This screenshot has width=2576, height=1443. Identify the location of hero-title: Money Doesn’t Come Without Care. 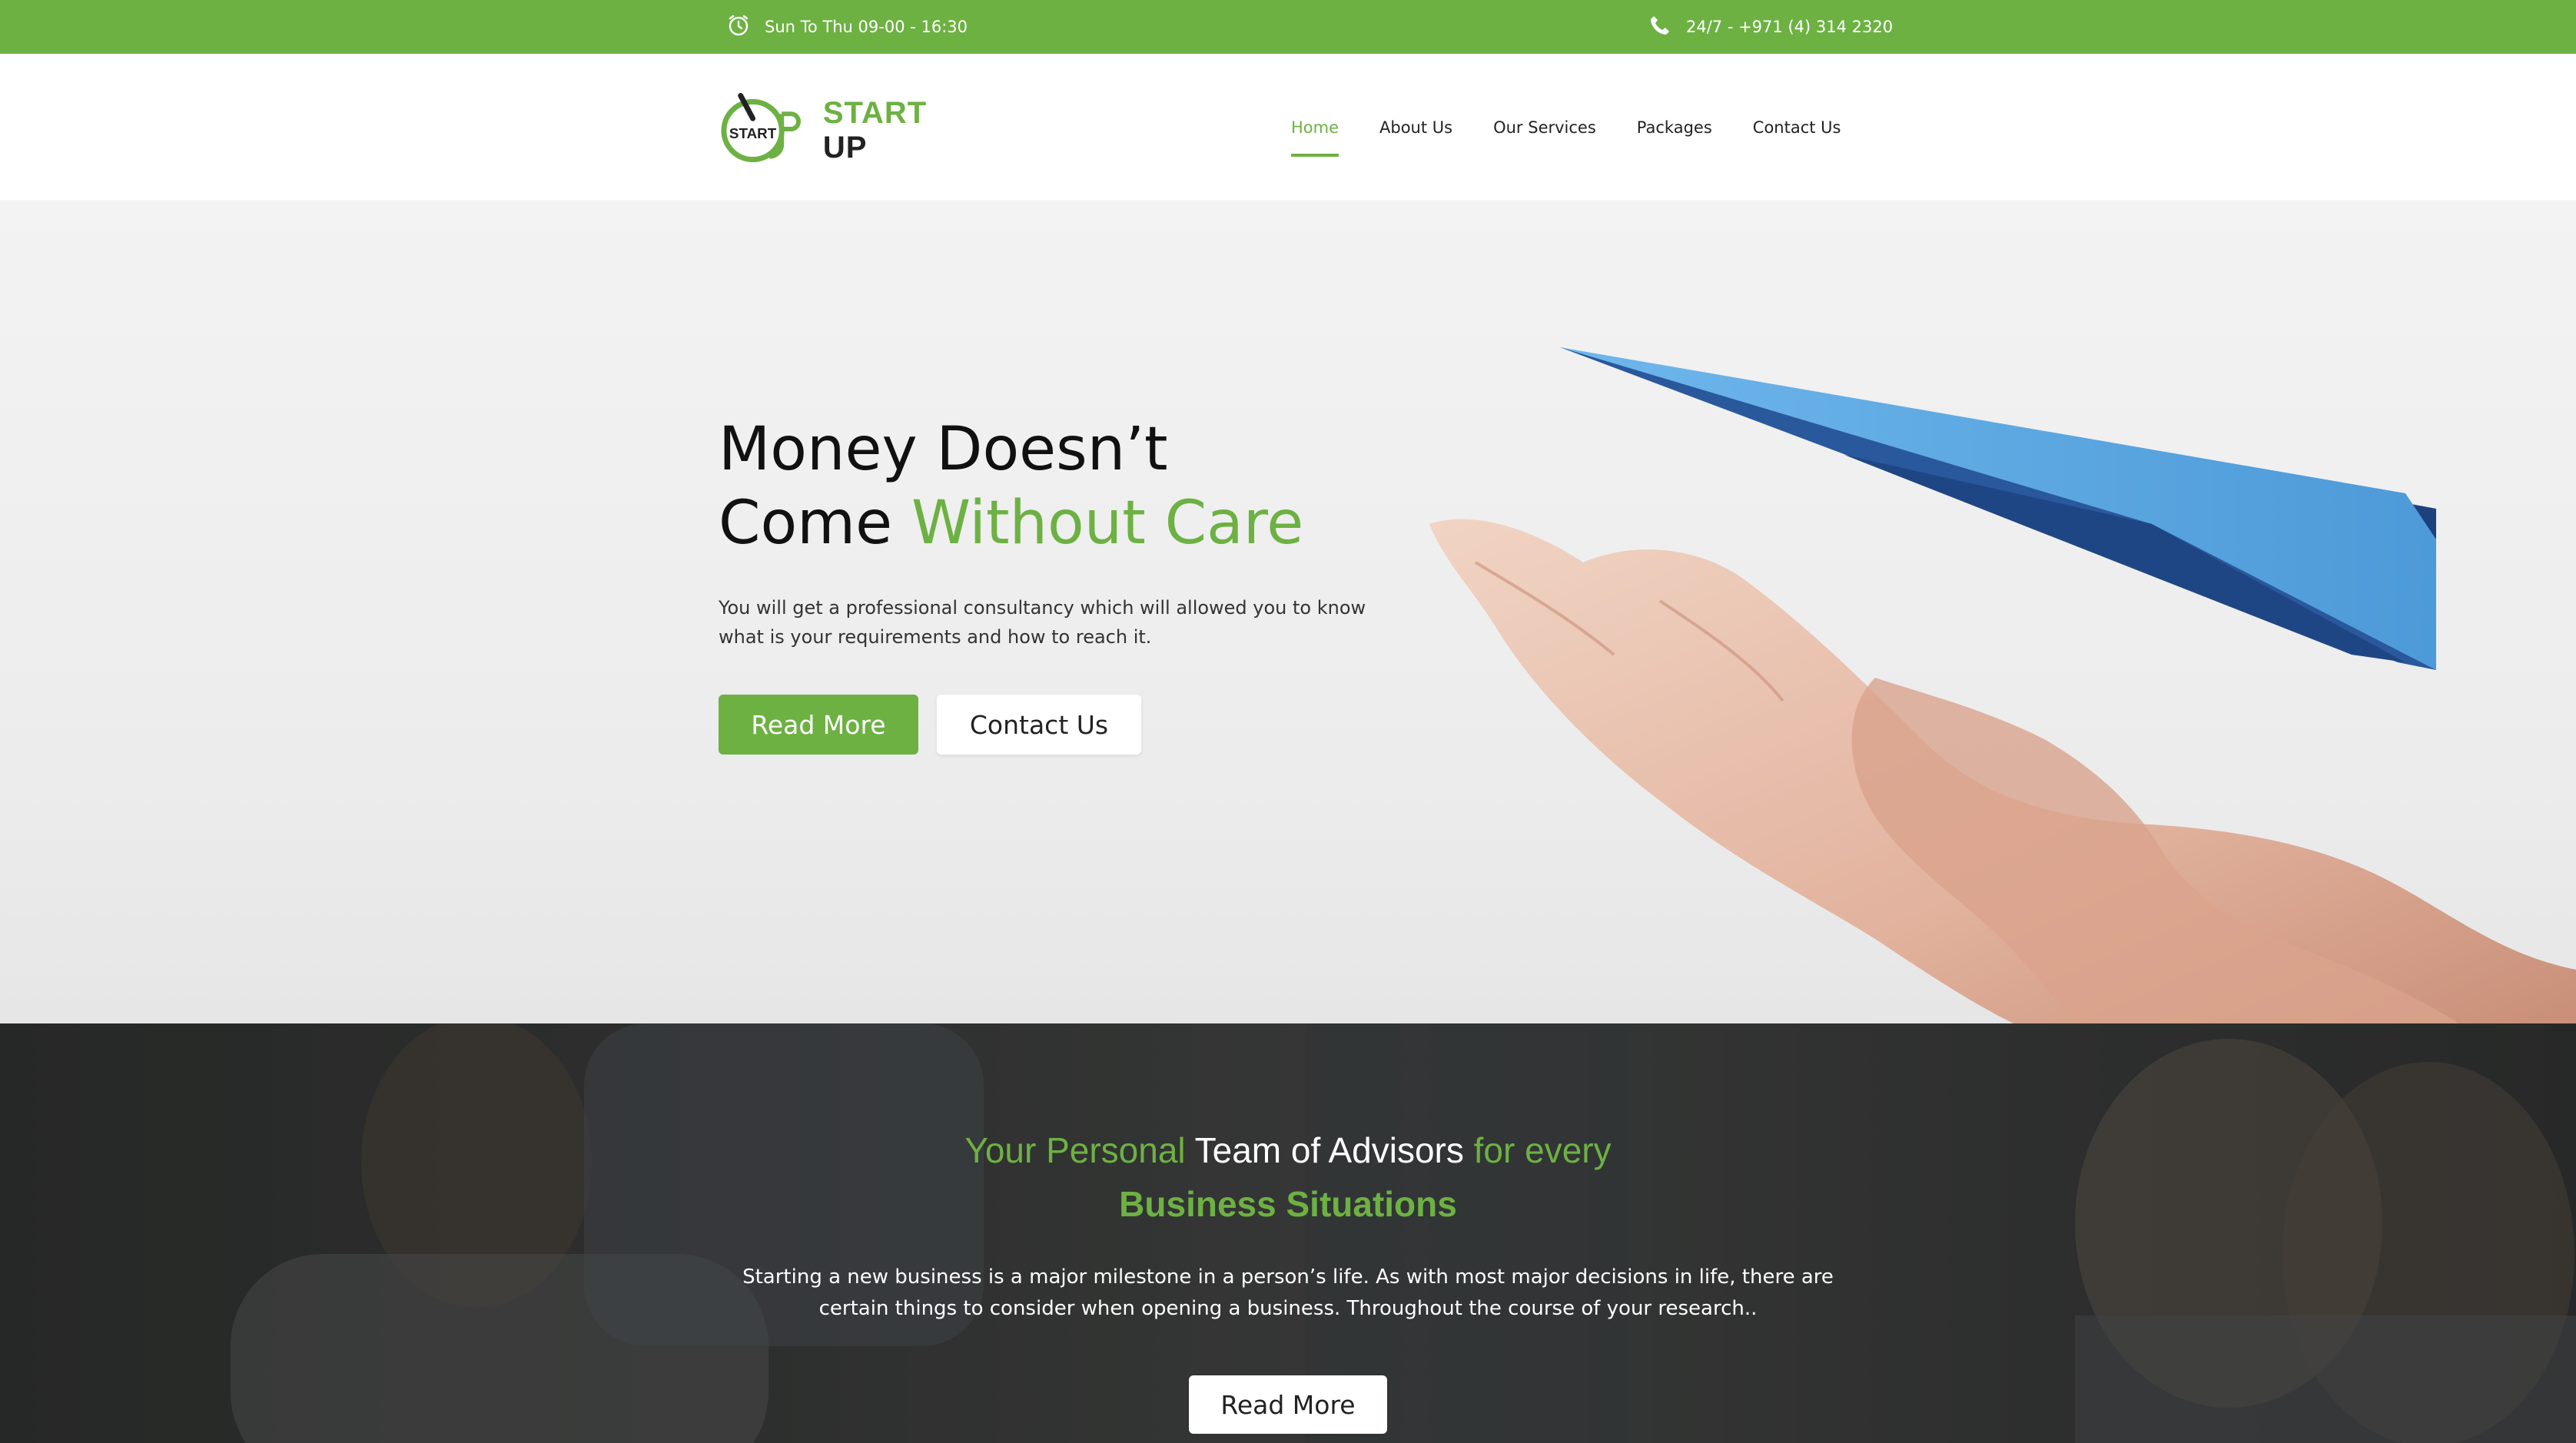
(1011, 486).